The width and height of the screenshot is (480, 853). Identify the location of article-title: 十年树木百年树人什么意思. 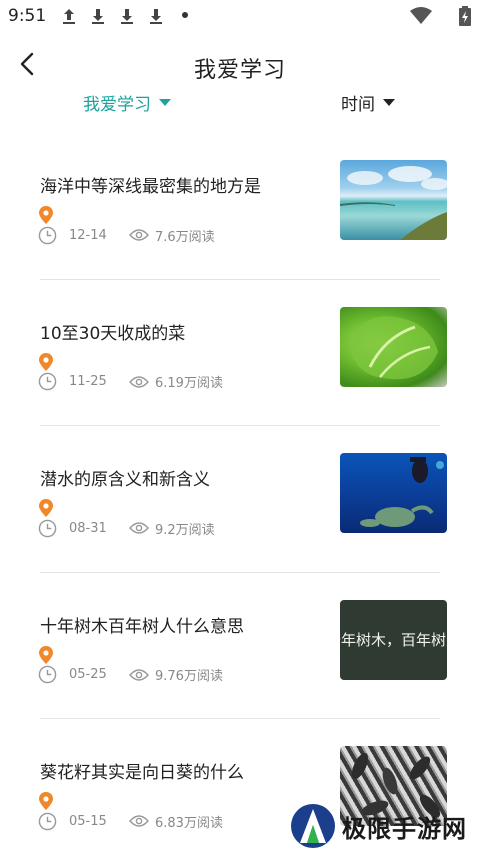
(142, 626).